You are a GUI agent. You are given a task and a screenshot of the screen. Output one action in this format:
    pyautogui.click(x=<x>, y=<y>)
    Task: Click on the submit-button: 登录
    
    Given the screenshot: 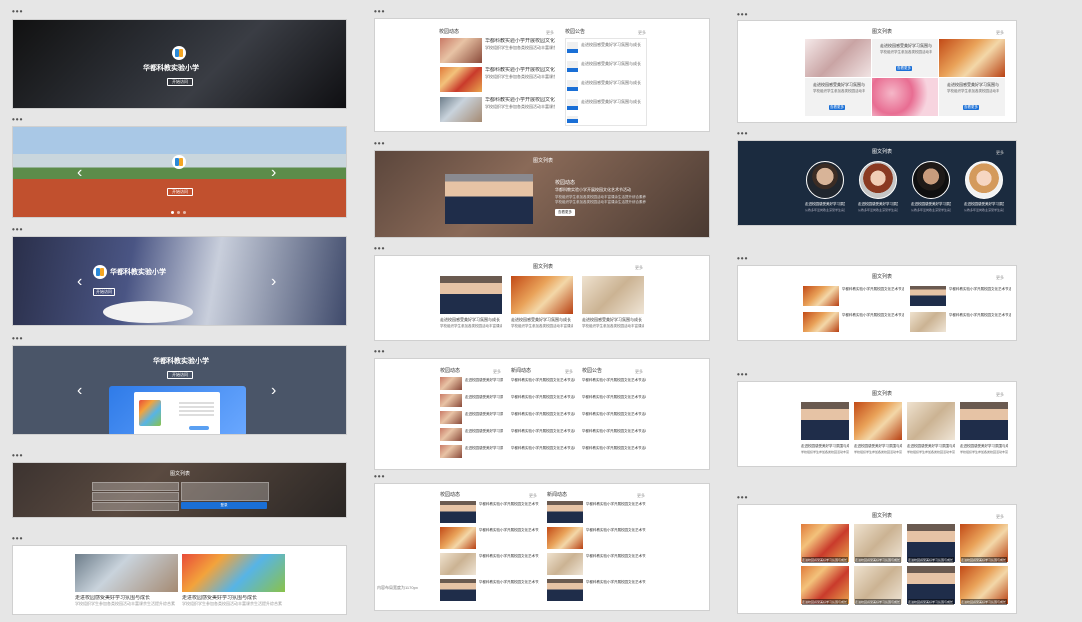 What is the action you would take?
    pyautogui.click(x=224, y=505)
    